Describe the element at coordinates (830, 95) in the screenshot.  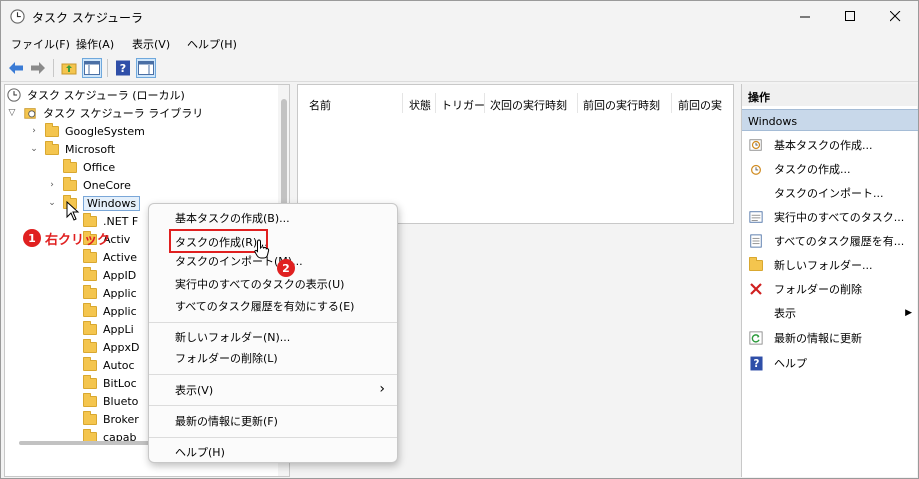
I see `actions-header: 操作` at that location.